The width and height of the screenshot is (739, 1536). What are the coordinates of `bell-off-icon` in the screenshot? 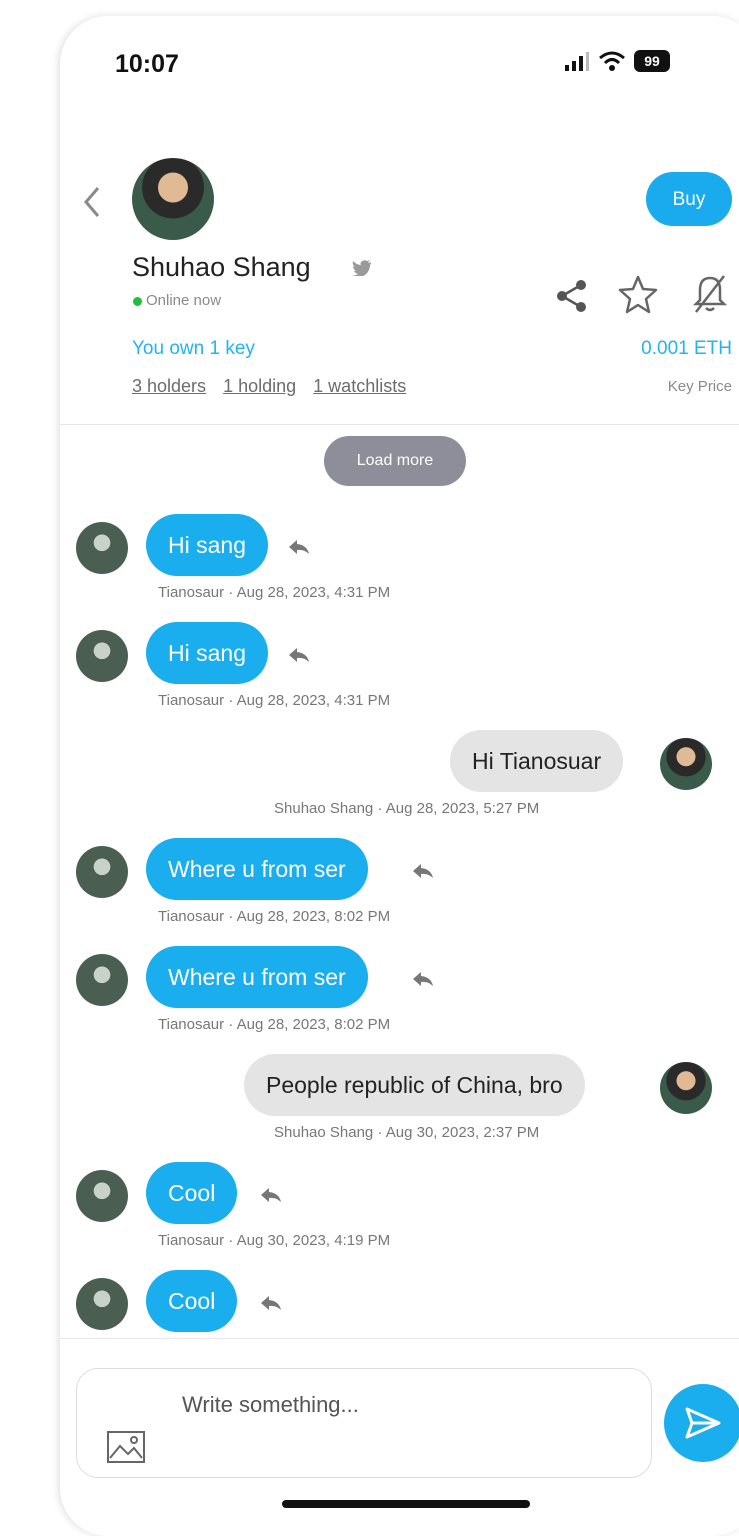 It's located at (710, 294).